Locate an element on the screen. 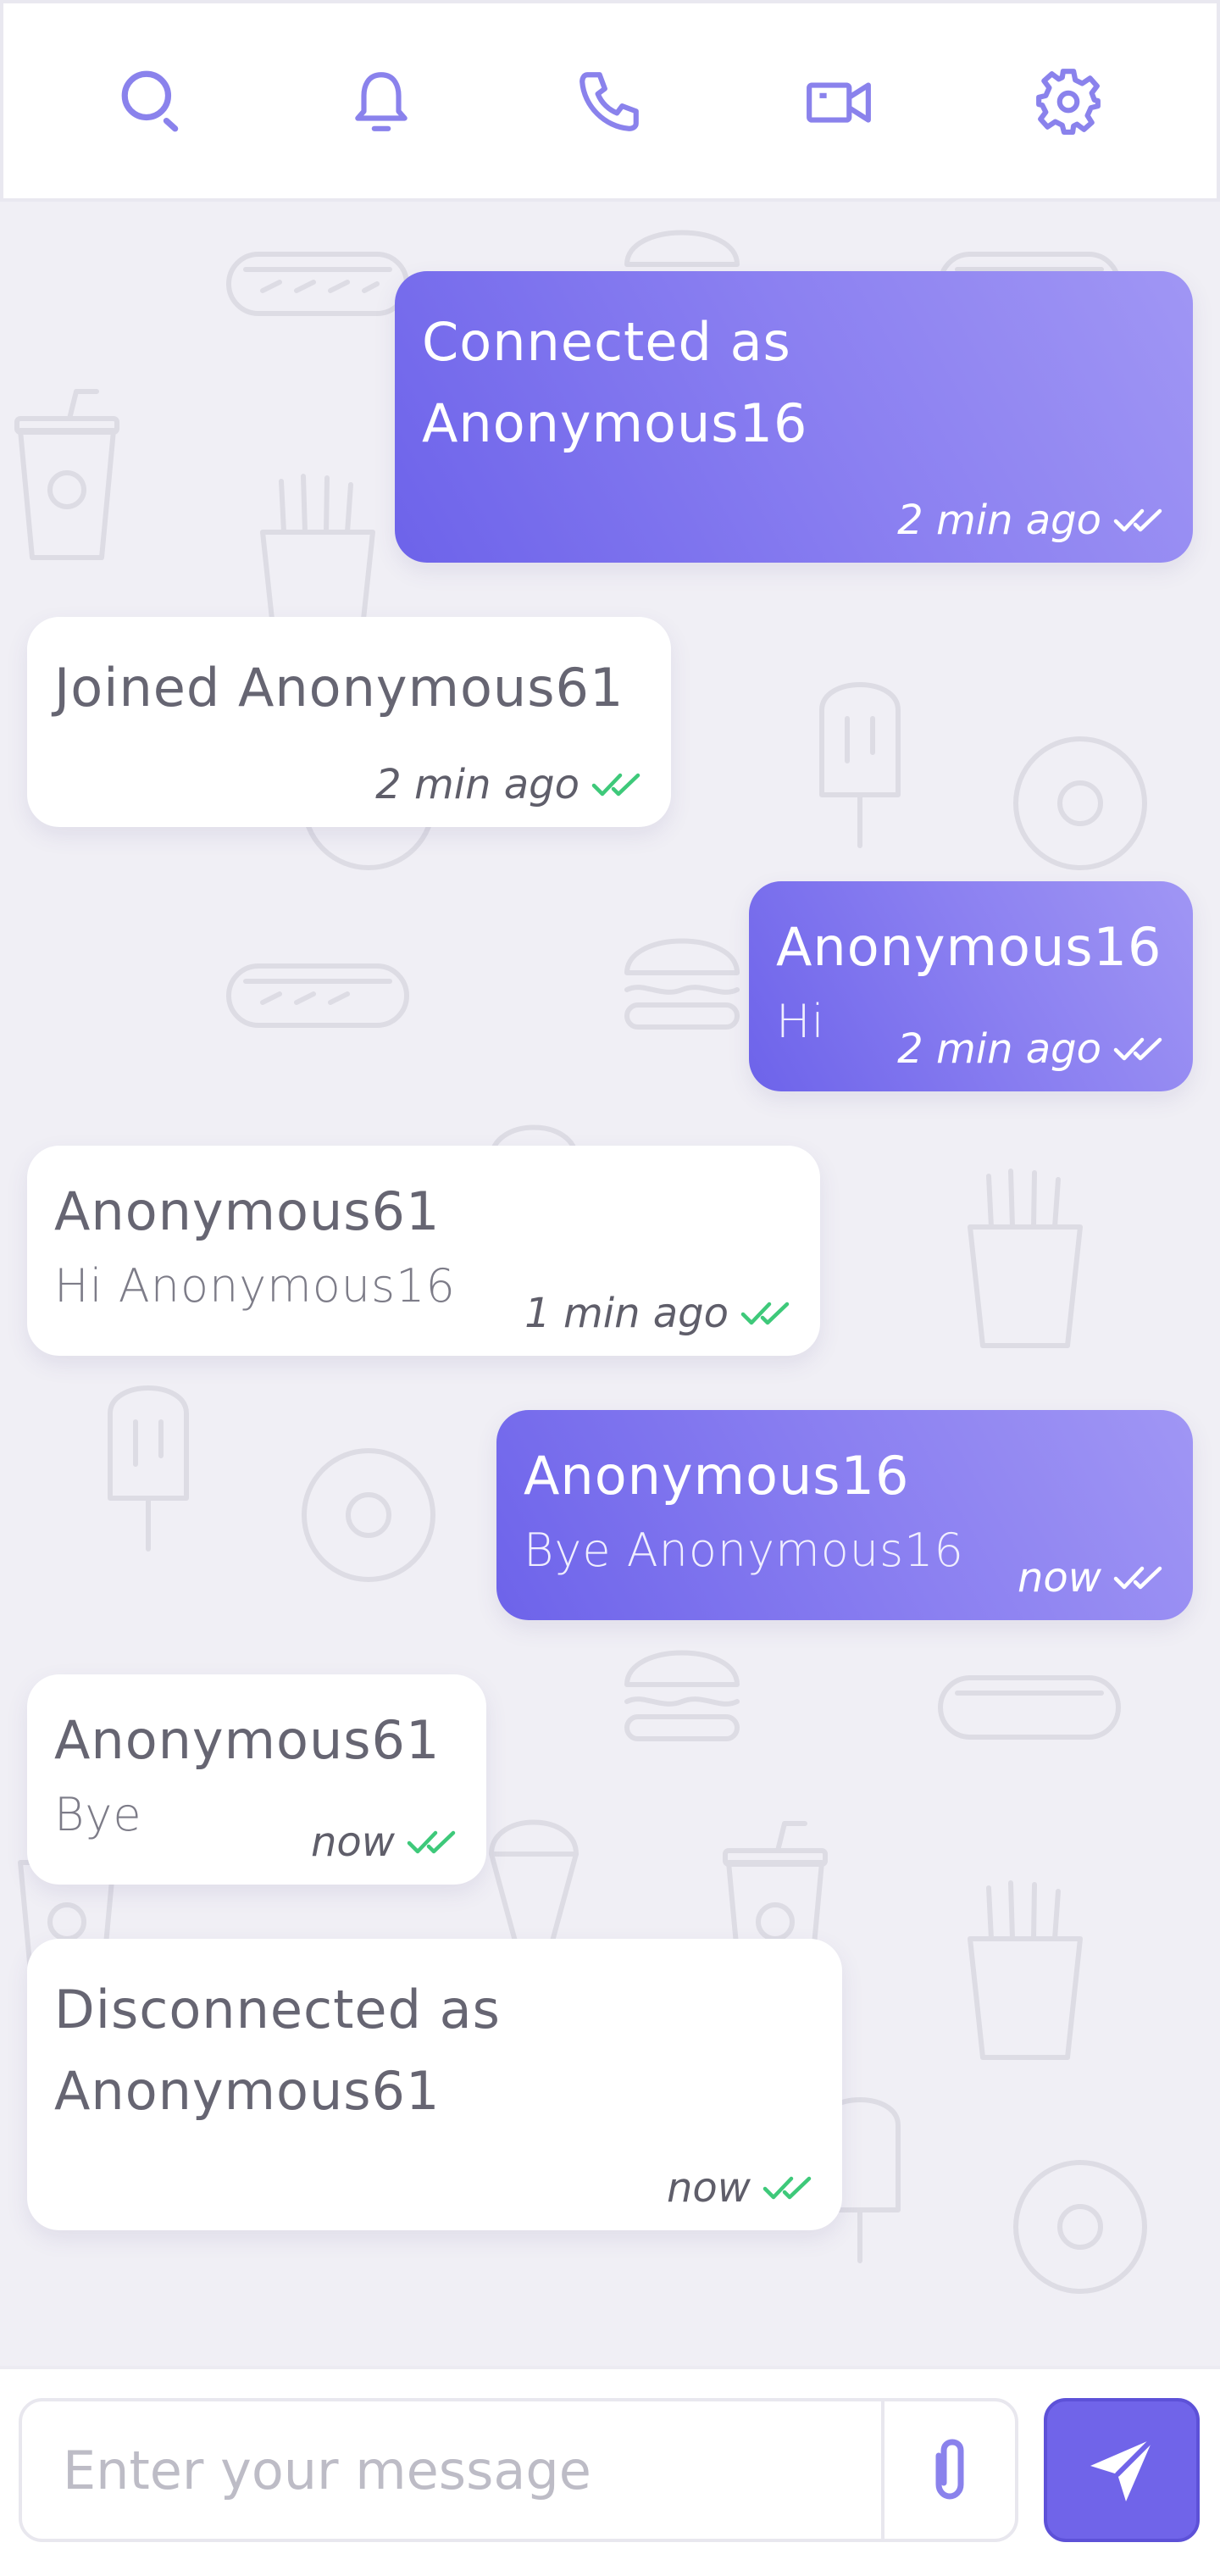 This screenshot has width=1220, height=2576. message-bubble-incoming: Disconnected as Anonymous61 now is located at coordinates (434, 2084).